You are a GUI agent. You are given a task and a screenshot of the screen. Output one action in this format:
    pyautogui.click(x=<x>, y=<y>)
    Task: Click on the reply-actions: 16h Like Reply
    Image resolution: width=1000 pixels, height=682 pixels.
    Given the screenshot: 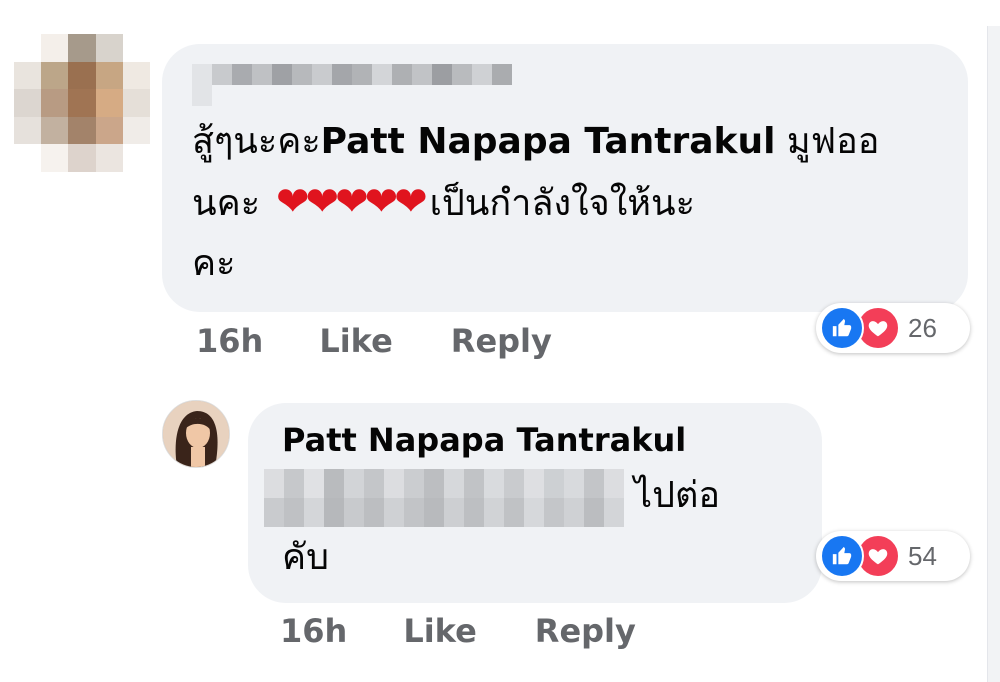 What is the action you would take?
    pyautogui.click(x=458, y=631)
    